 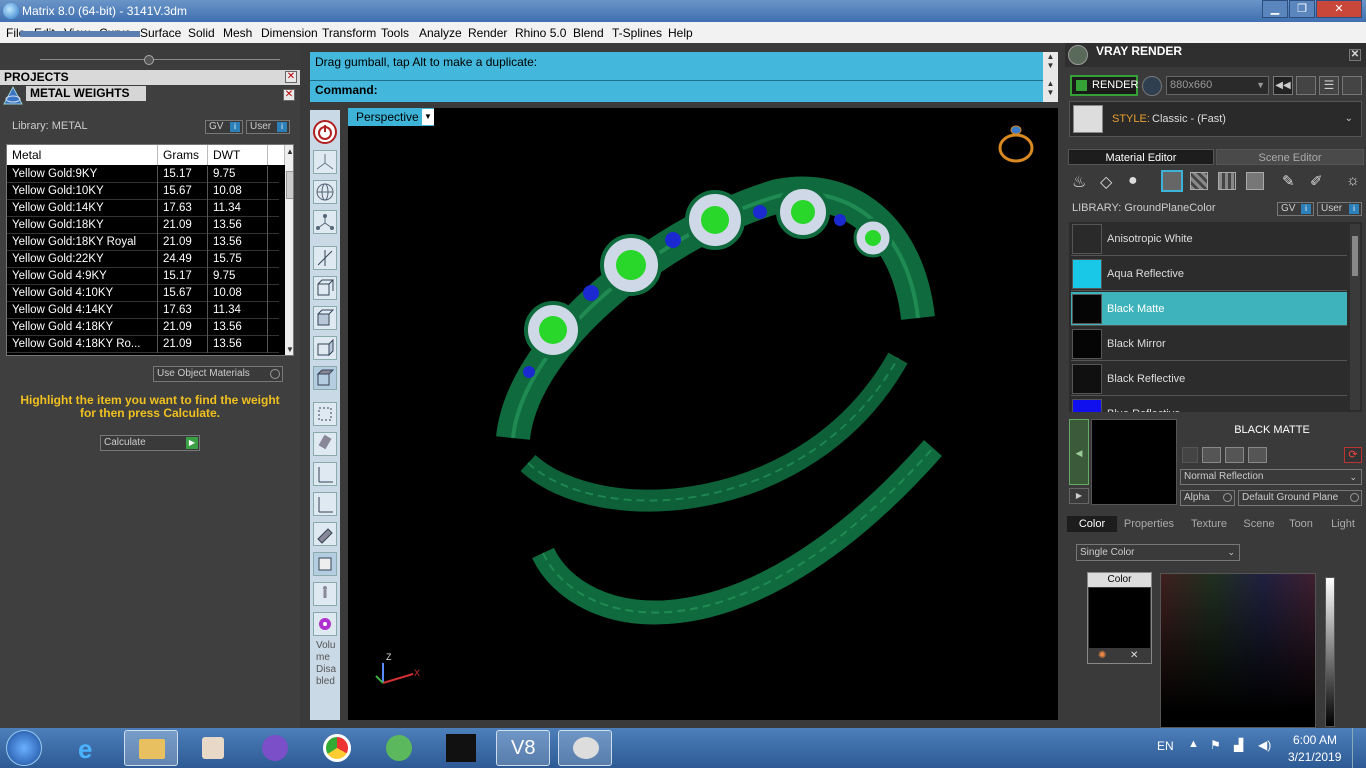 I want to click on taskbar-chrome-icon, so click(x=337, y=748).